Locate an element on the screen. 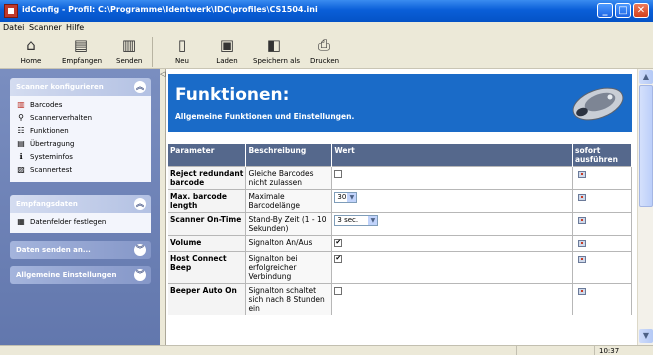 The width and height of the screenshot is (653, 355). vertical-scrollbar: ▲ ▼ is located at coordinates (645, 207).